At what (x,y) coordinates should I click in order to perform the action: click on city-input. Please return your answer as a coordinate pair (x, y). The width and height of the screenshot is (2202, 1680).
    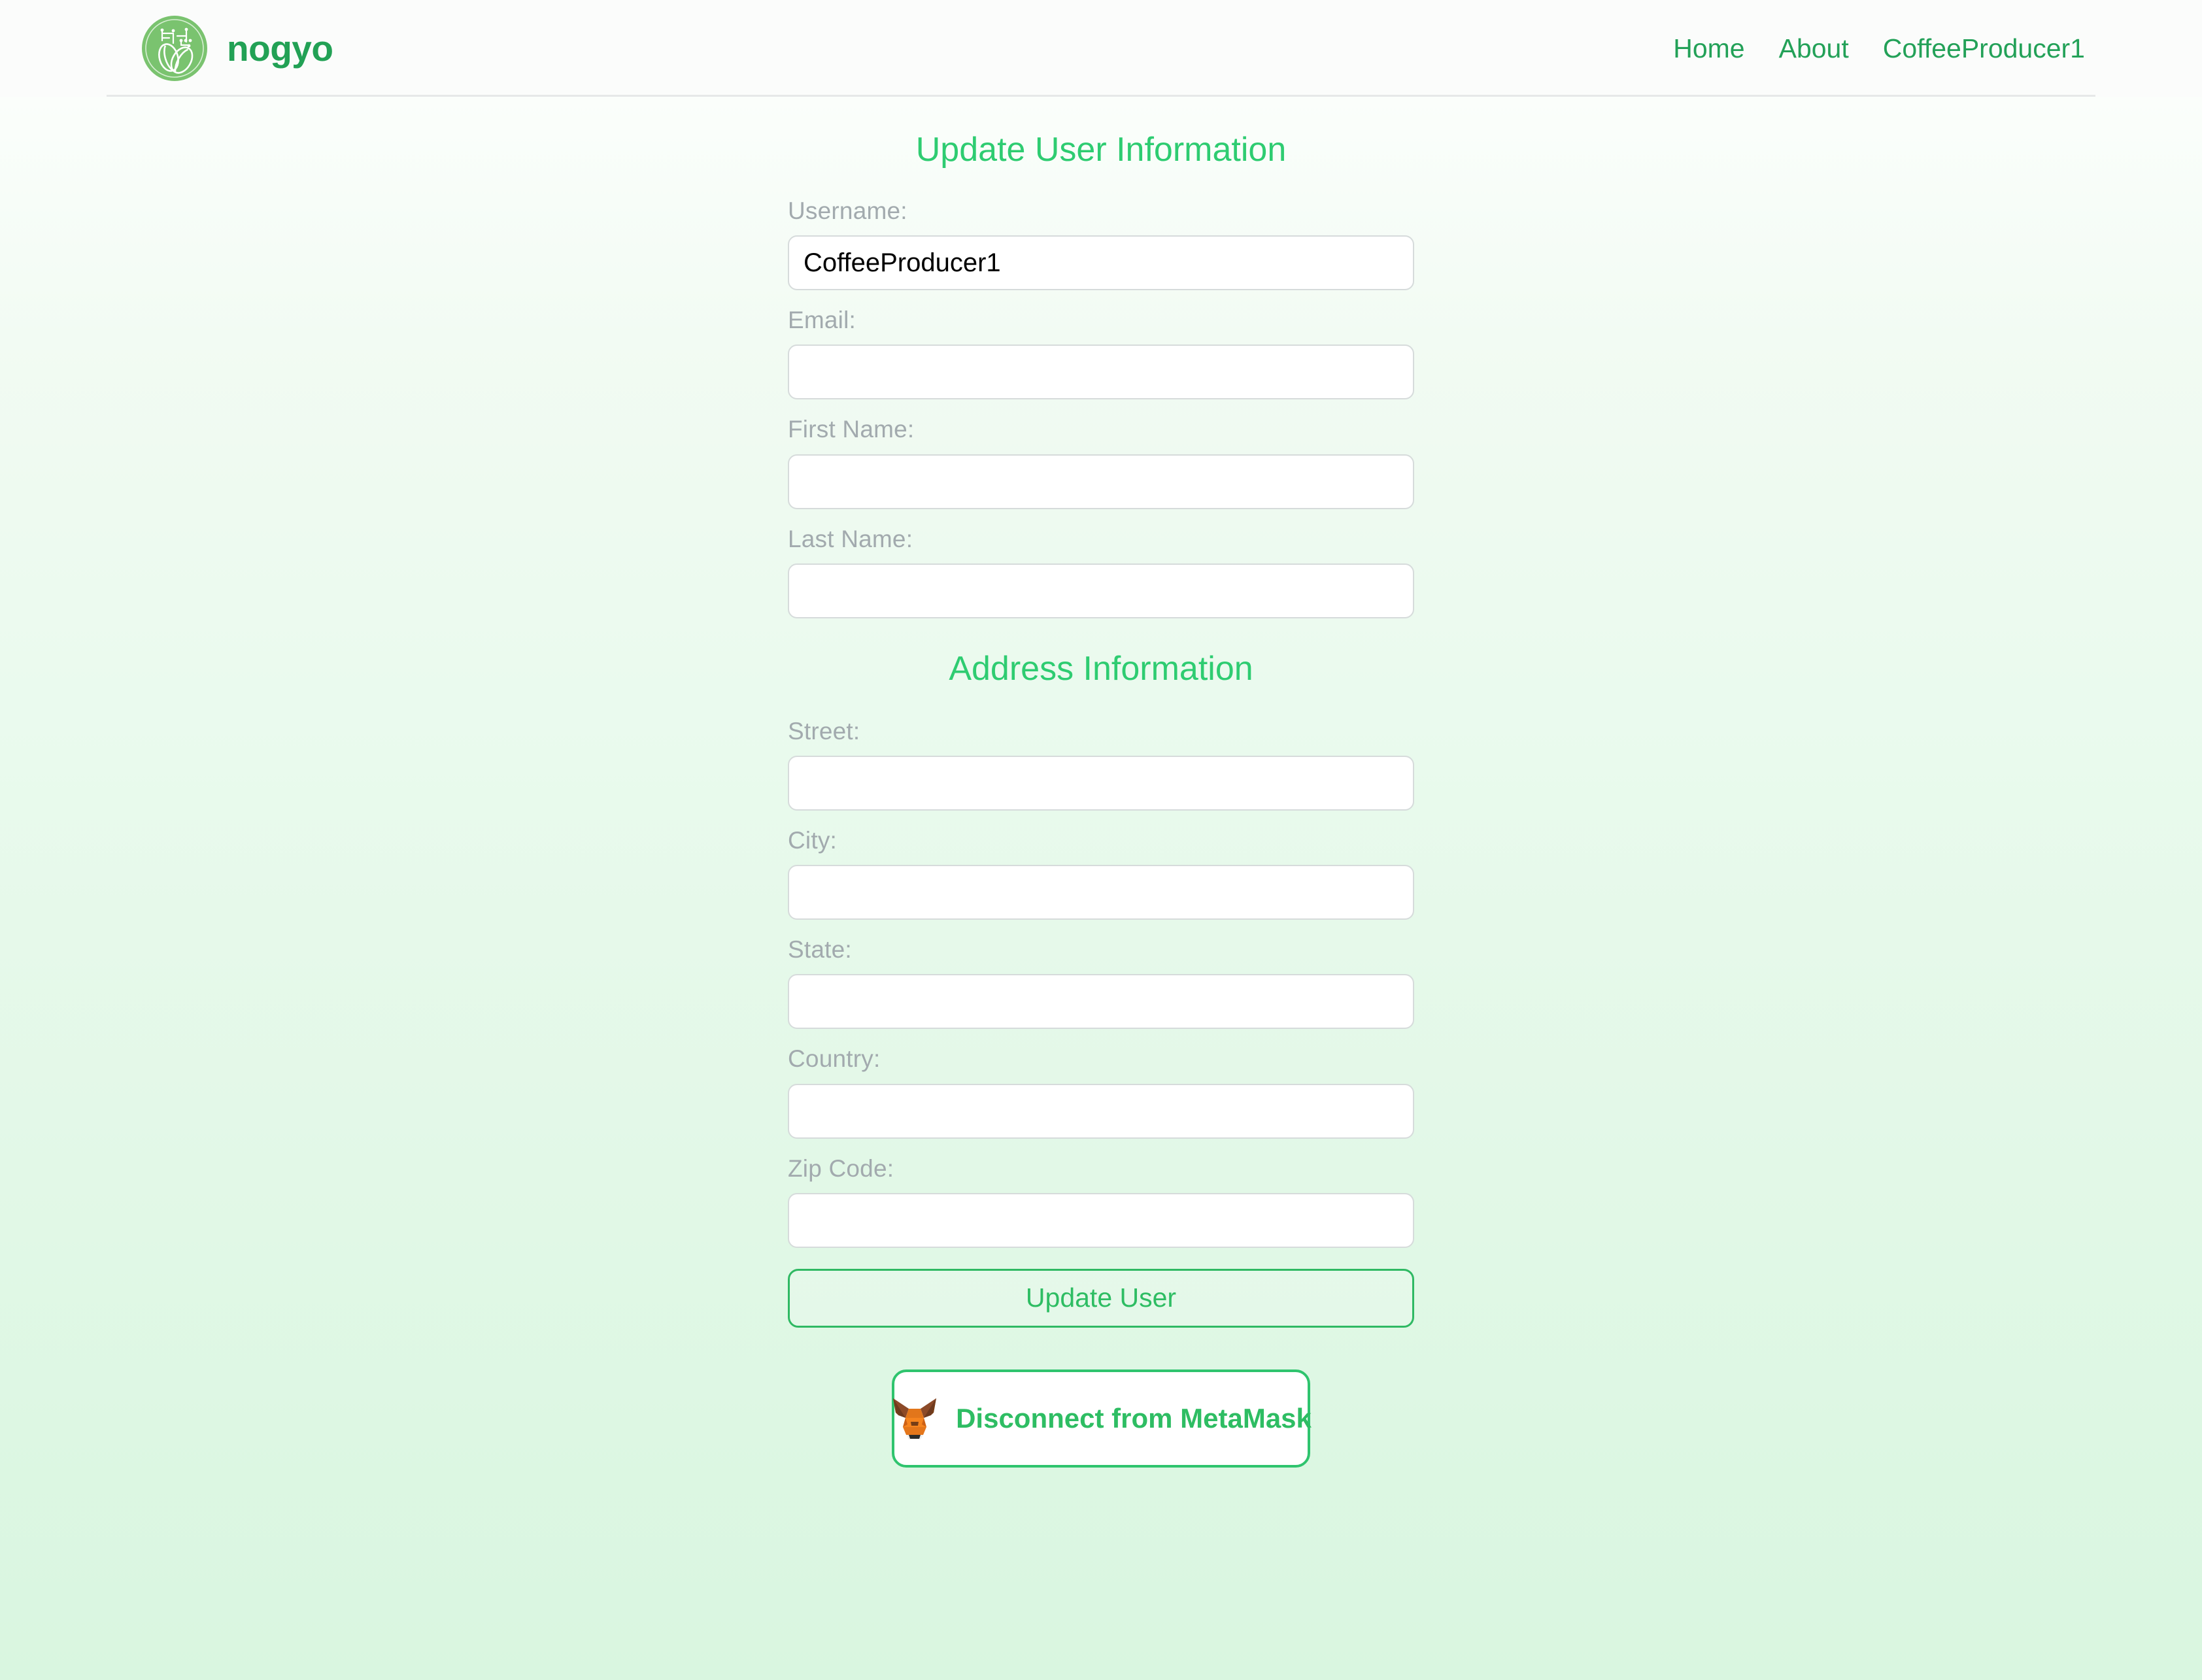
    Looking at the image, I should click on (1101, 892).